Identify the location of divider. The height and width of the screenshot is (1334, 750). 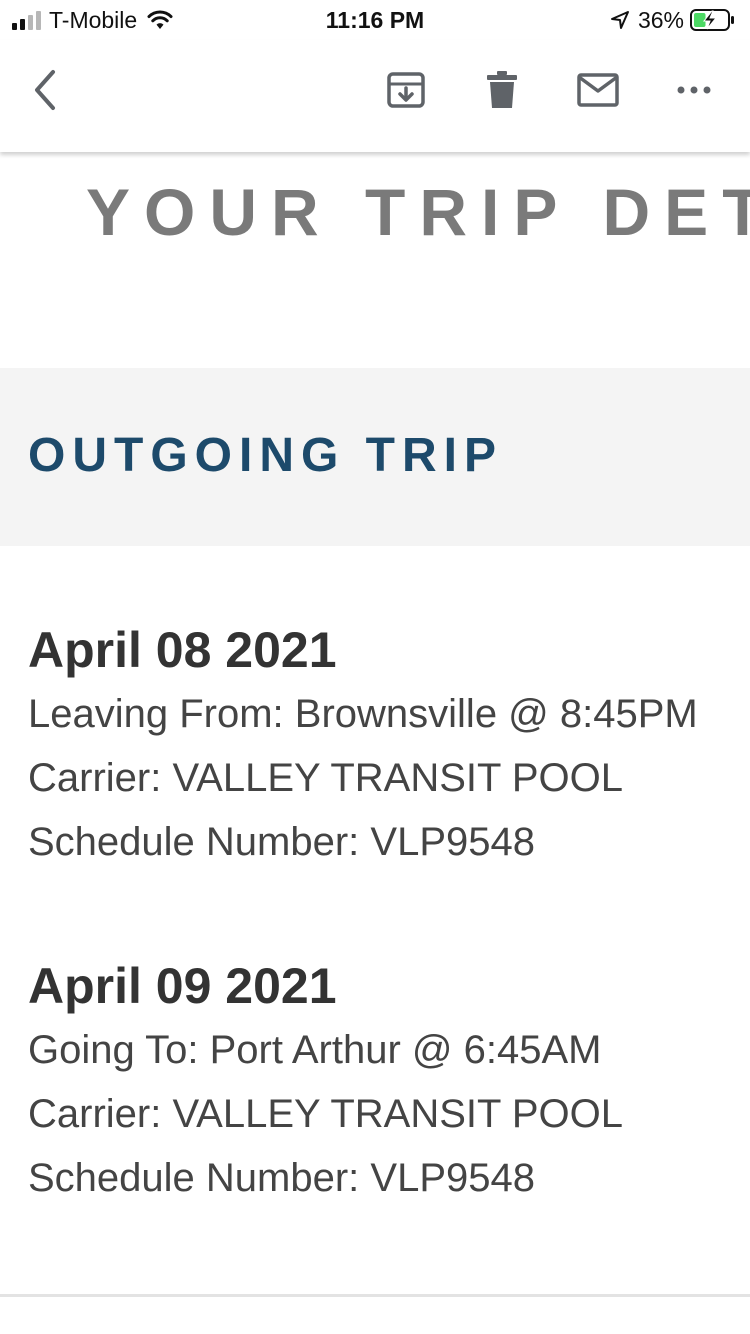
(375, 1295).